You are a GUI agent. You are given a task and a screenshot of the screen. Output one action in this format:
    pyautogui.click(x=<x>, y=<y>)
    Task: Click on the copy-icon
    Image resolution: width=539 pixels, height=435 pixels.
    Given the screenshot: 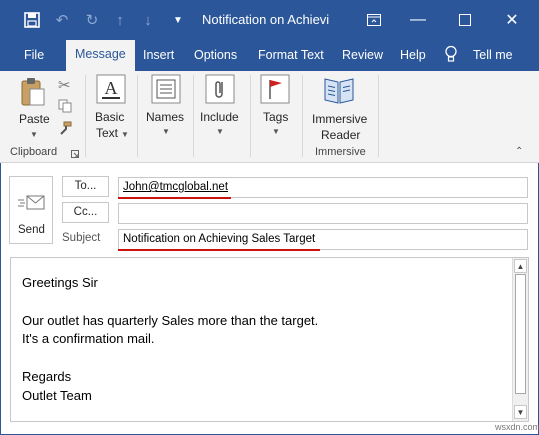 What is the action you would take?
    pyautogui.click(x=65, y=107)
    